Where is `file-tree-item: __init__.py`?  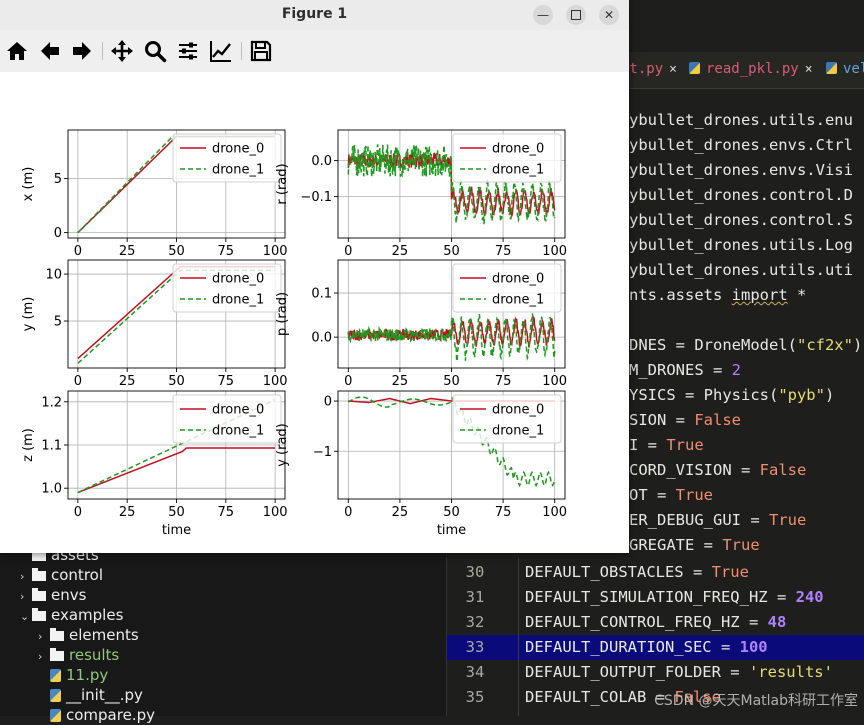
file-tree-item: __init__.py is located at coordinates (90, 695).